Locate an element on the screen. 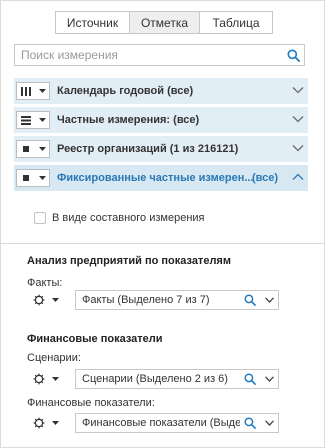 The height and width of the screenshot is (448, 325). dimension-row-calendar: Календарь годовой (все) is located at coordinates (161, 91).